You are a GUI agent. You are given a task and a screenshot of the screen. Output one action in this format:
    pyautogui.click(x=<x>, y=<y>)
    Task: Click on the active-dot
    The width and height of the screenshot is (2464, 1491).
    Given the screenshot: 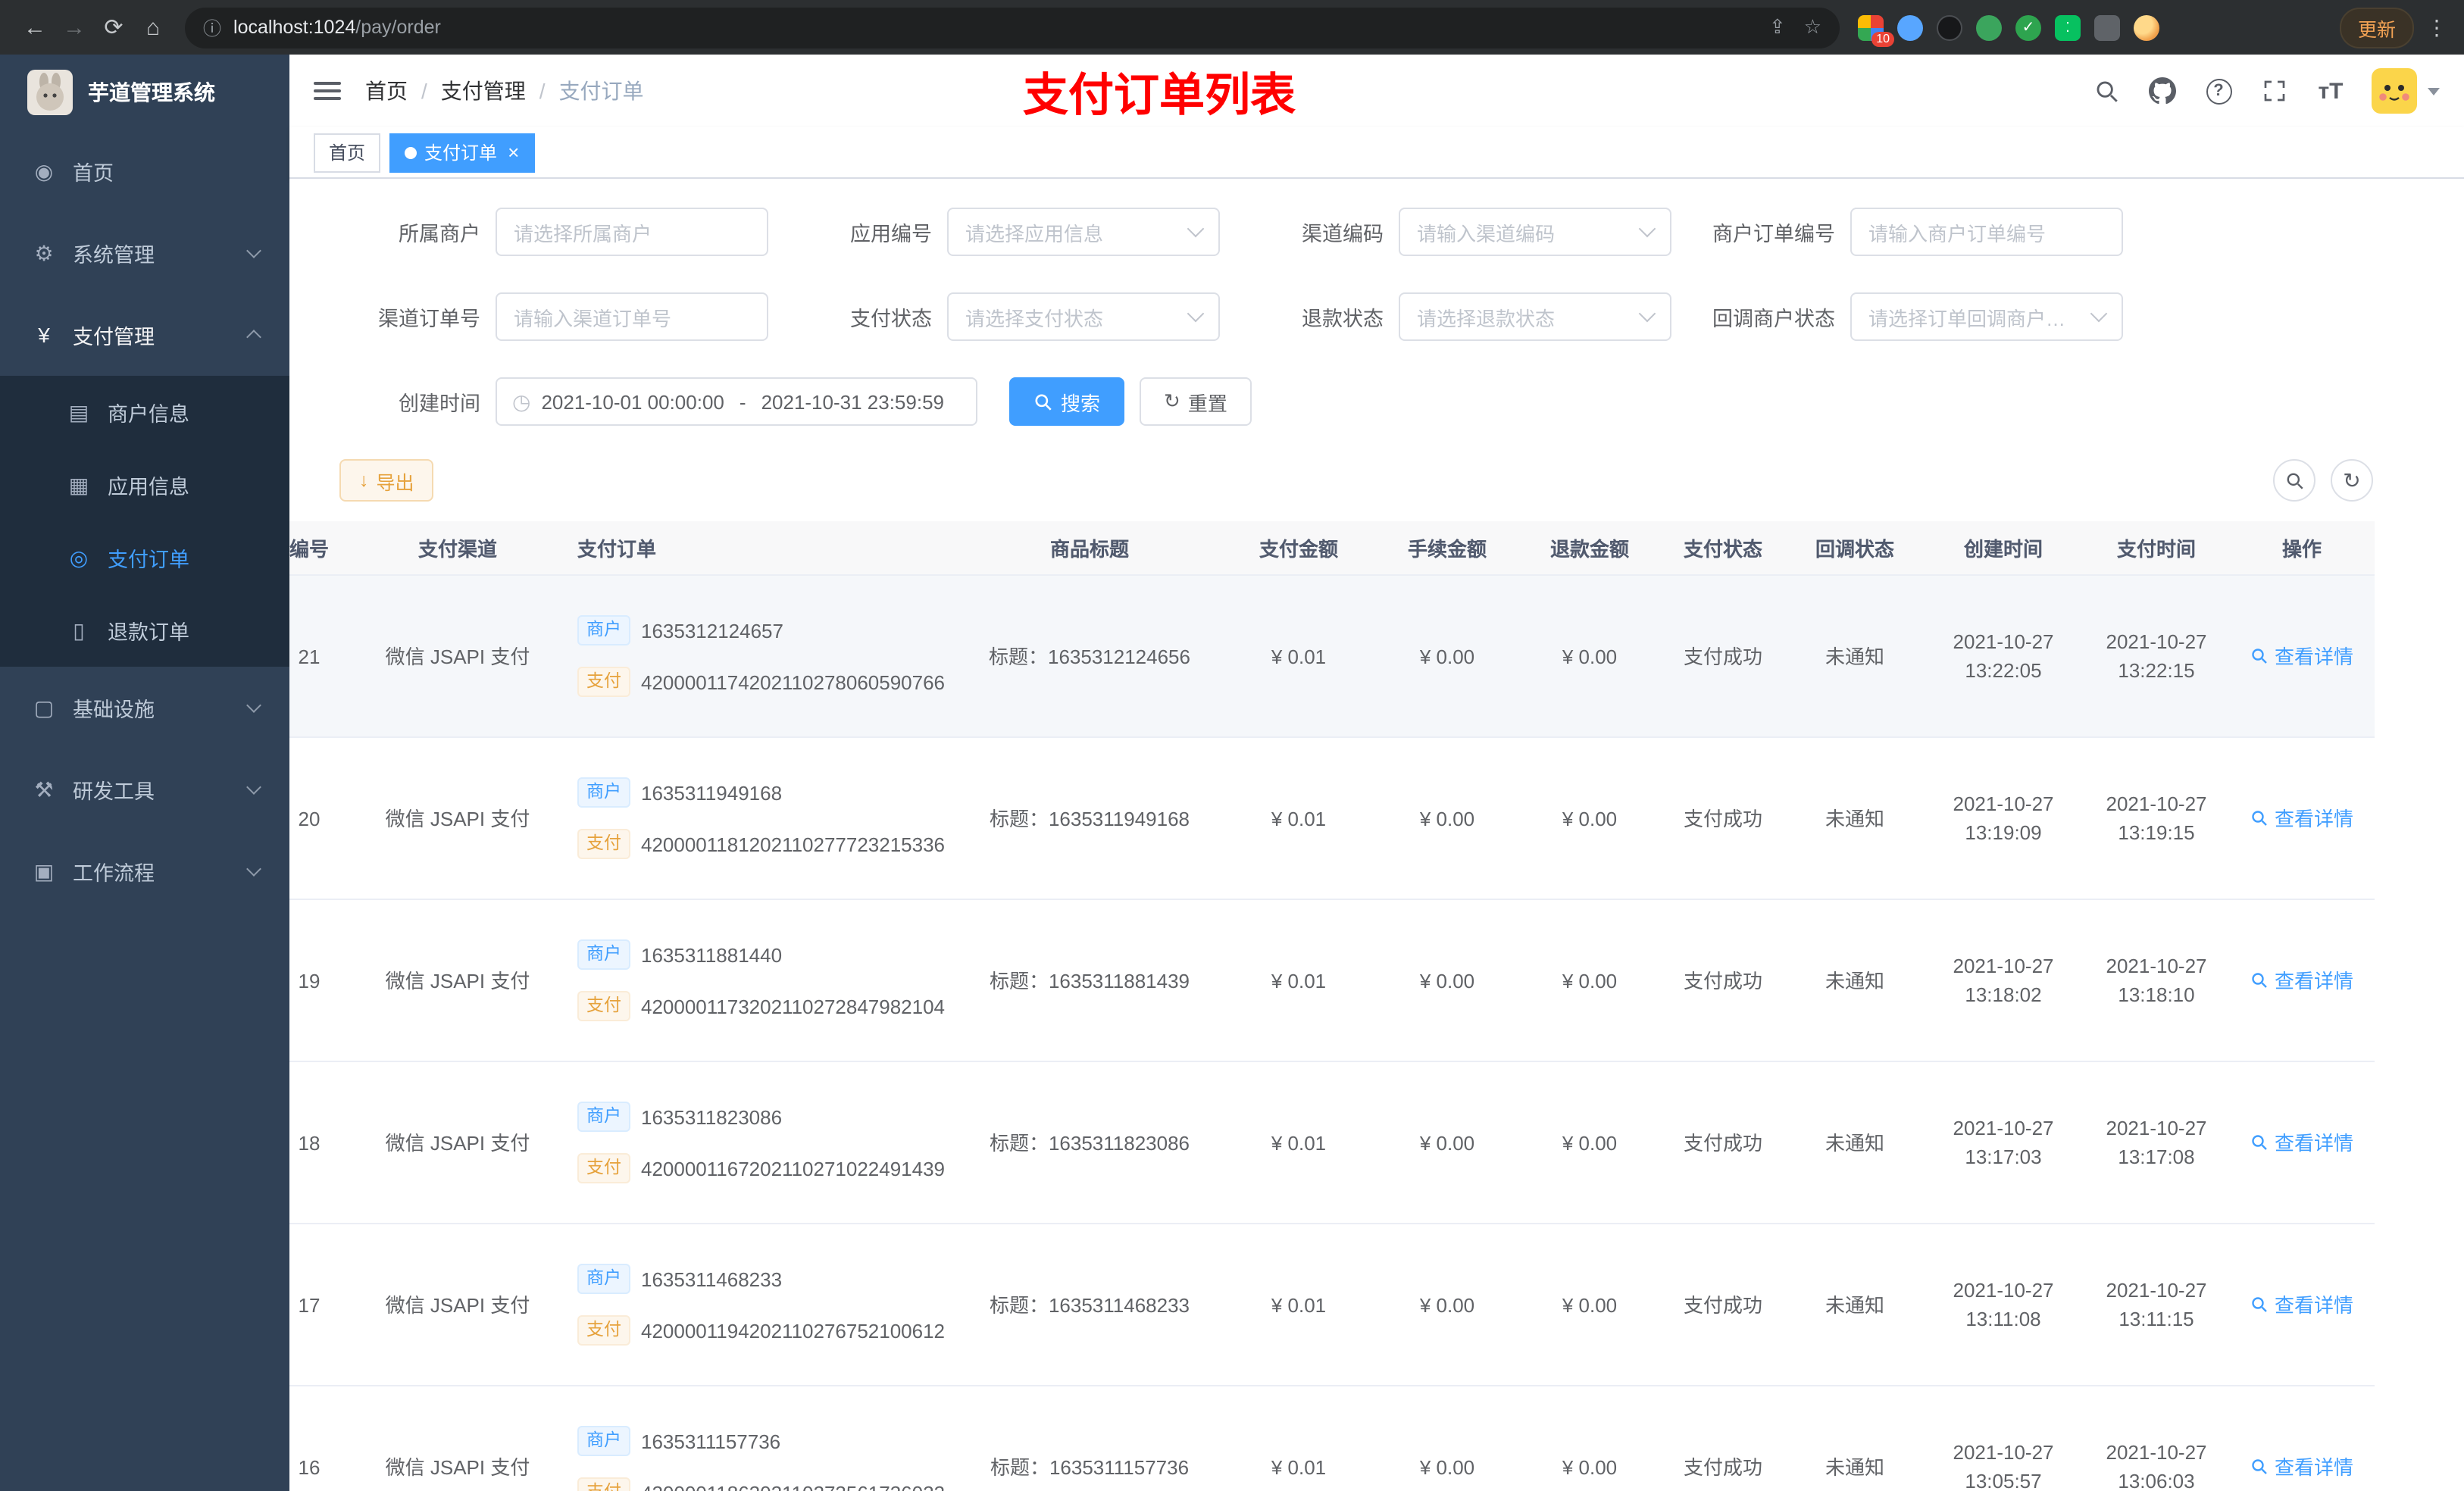 What is the action you would take?
    pyautogui.click(x=411, y=152)
    